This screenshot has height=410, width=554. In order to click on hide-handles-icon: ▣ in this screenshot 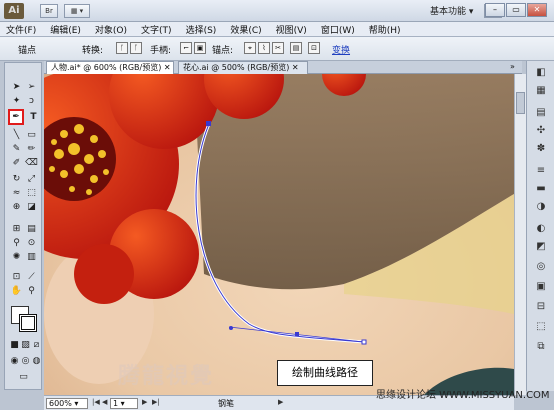, I will do `click(200, 48)`.